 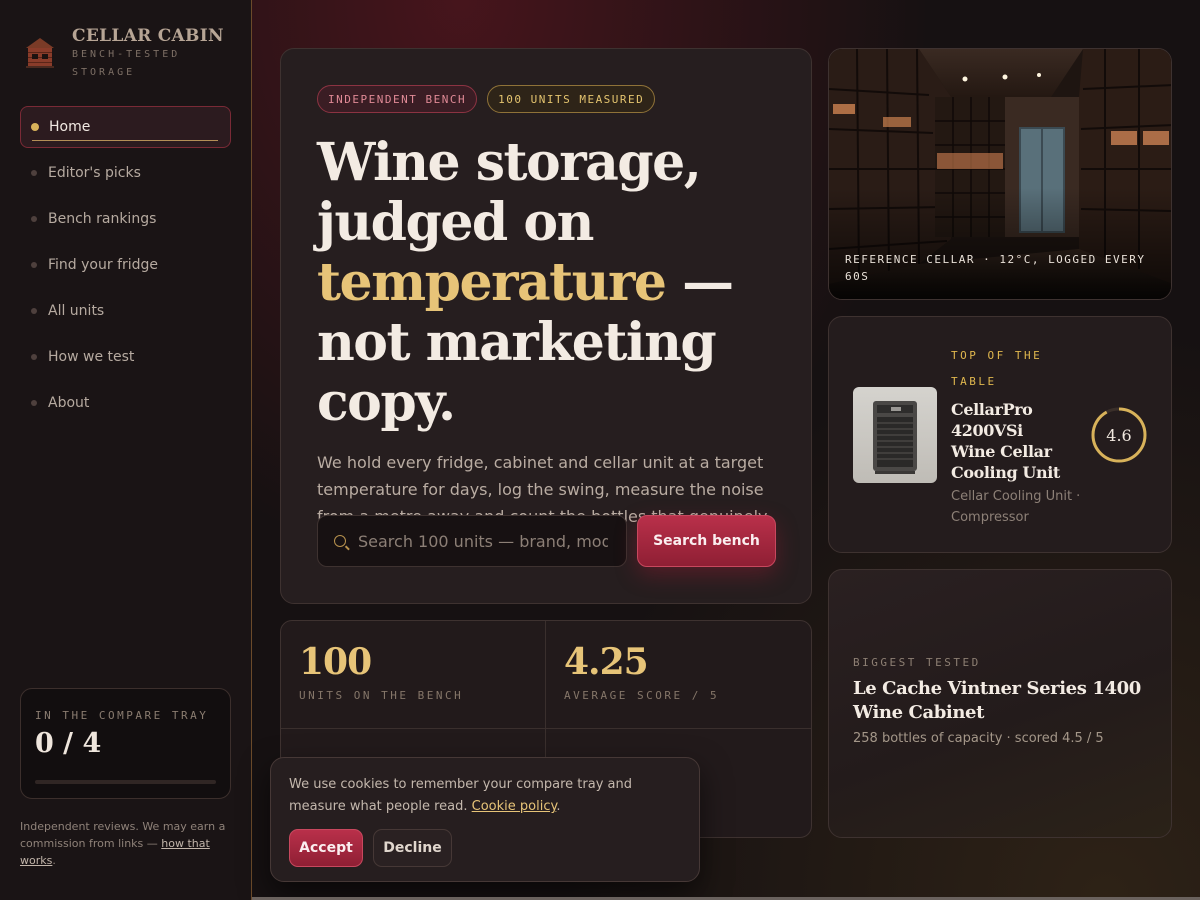 What do you see at coordinates (678, 675) in the screenshot?
I see `stat-average-score: 4.25 AVERAGE SCORE / 5` at bounding box center [678, 675].